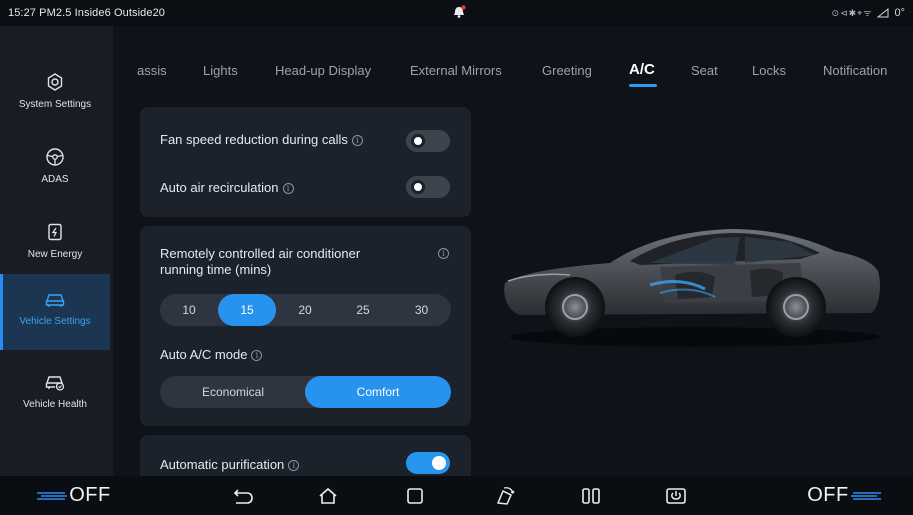 The image size is (913, 515). What do you see at coordinates (899, 12) in the screenshot?
I see `temperature-readout: 0°` at bounding box center [899, 12].